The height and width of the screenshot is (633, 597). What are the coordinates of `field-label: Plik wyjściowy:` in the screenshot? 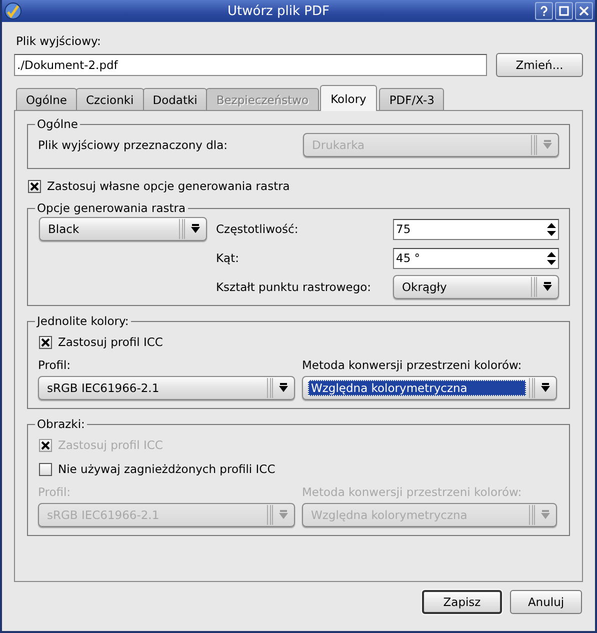 It's located at (59, 41).